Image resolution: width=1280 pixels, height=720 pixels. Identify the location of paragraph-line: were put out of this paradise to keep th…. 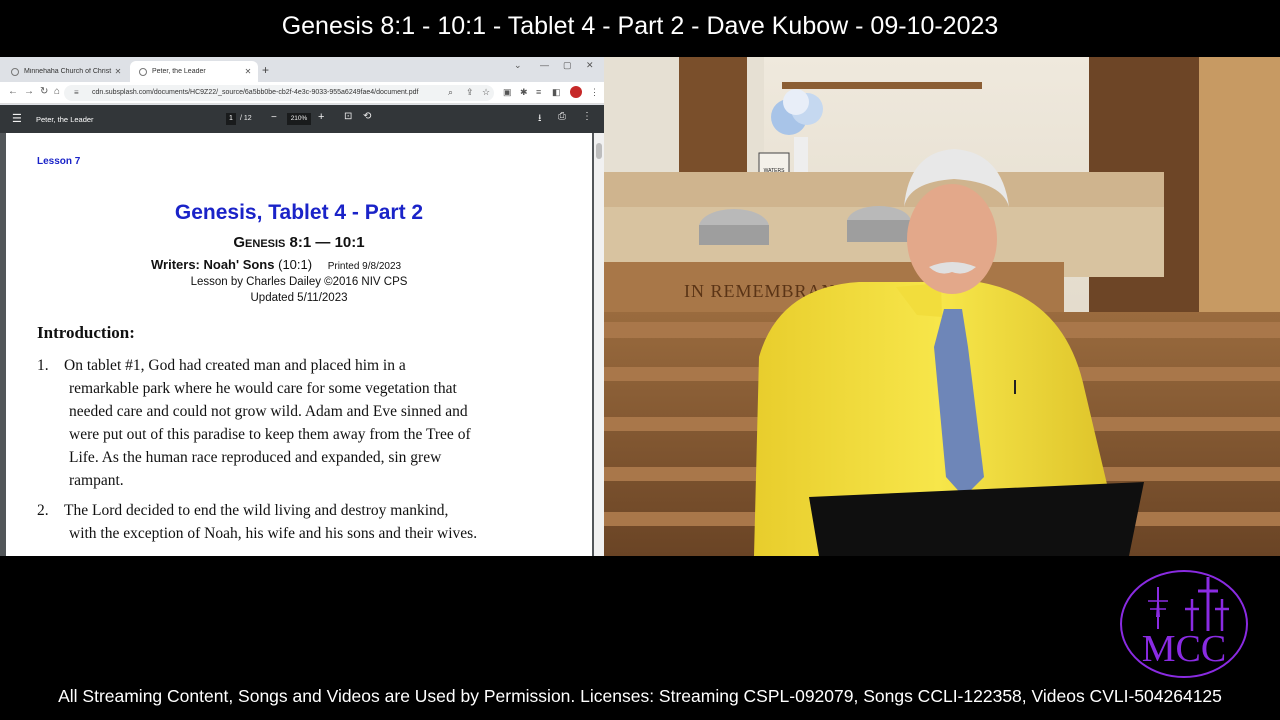
(270, 434).